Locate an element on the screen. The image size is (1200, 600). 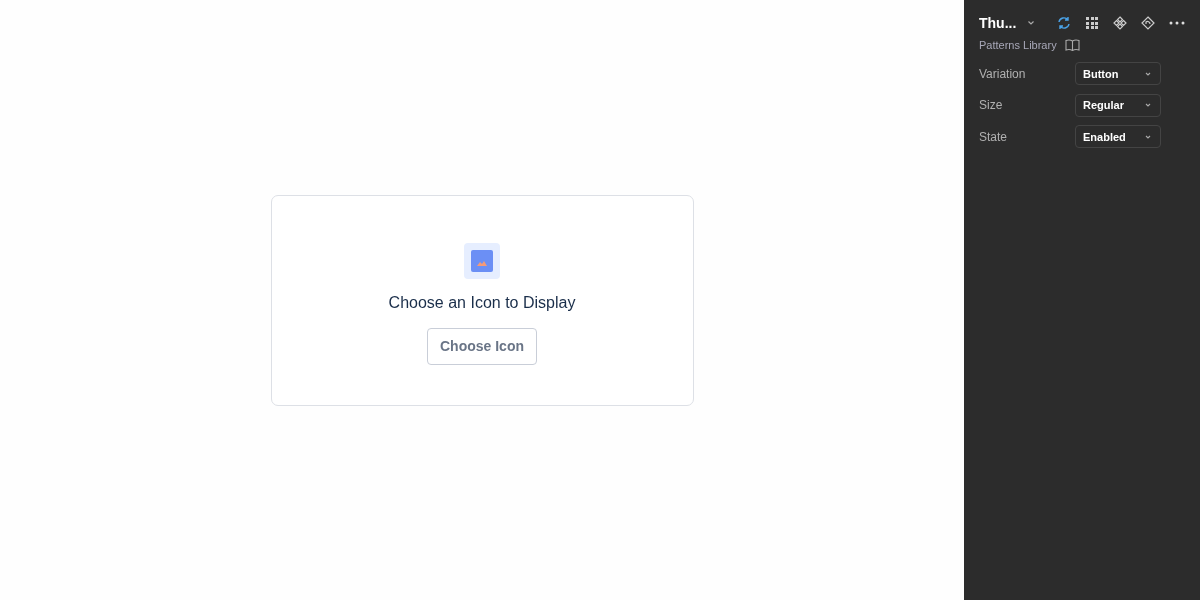
grid-icon is located at coordinates (1092, 23).